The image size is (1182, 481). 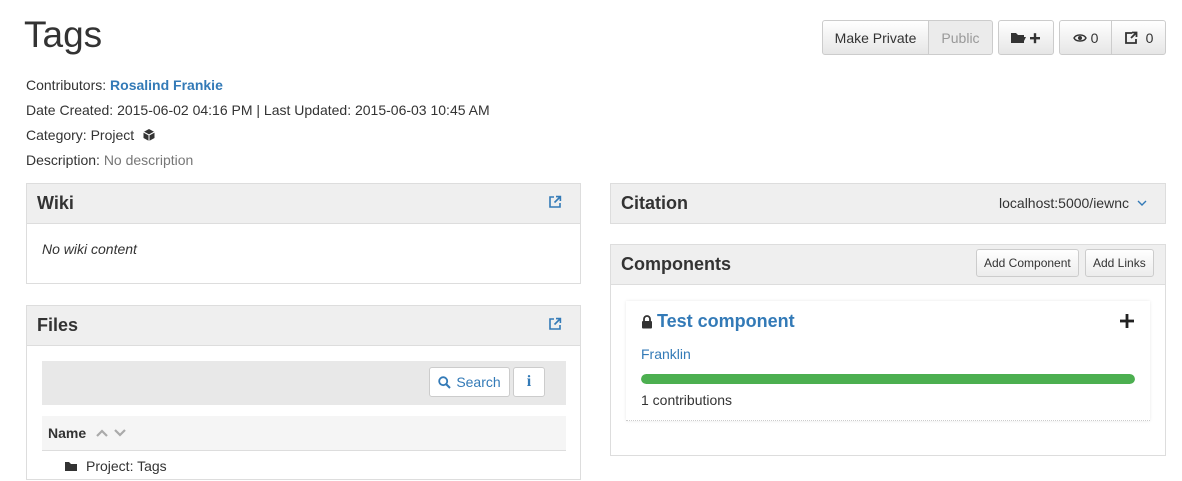 What do you see at coordinates (102, 433) in the screenshot?
I see `sort-ascending-icon` at bounding box center [102, 433].